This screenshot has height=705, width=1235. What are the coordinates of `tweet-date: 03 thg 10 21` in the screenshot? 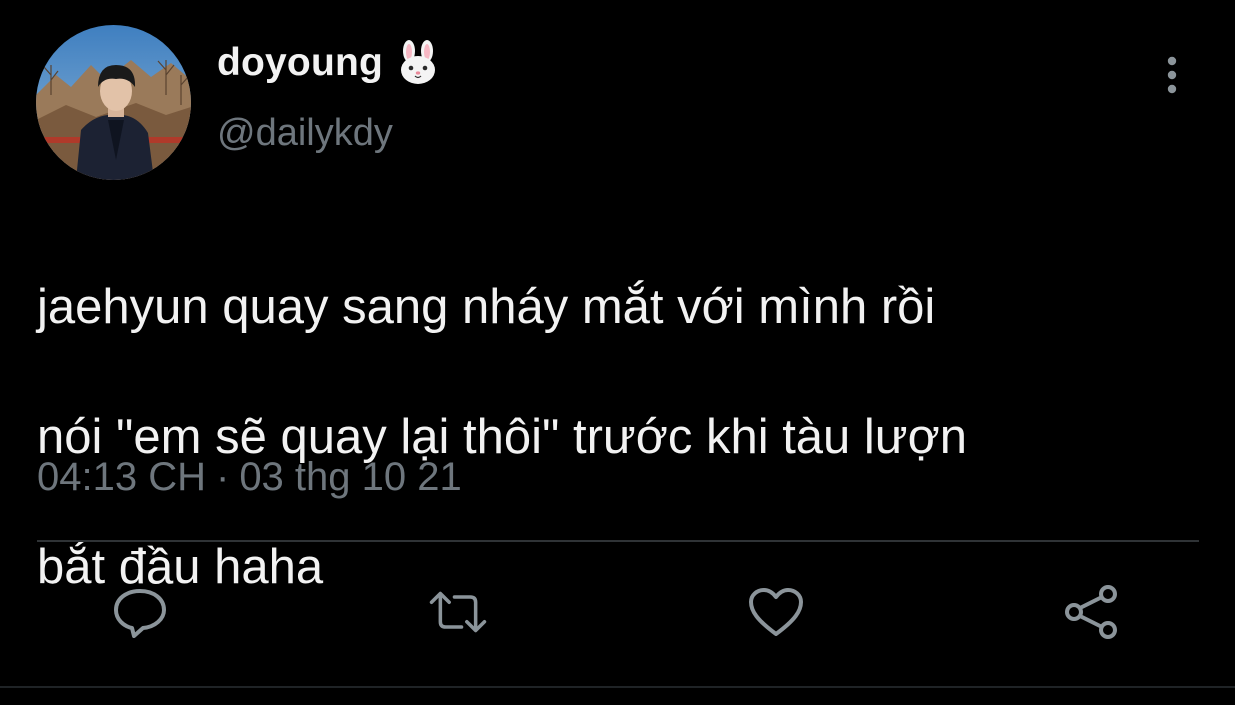 It's located at (350, 477).